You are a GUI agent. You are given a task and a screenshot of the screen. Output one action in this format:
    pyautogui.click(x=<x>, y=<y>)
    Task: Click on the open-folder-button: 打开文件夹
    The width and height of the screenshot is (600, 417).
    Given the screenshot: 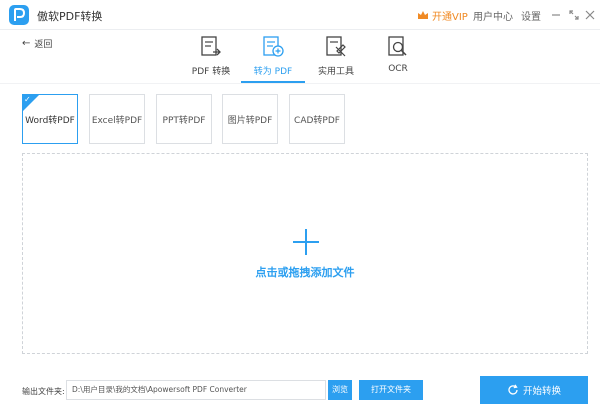 What is the action you would take?
    pyautogui.click(x=391, y=390)
    